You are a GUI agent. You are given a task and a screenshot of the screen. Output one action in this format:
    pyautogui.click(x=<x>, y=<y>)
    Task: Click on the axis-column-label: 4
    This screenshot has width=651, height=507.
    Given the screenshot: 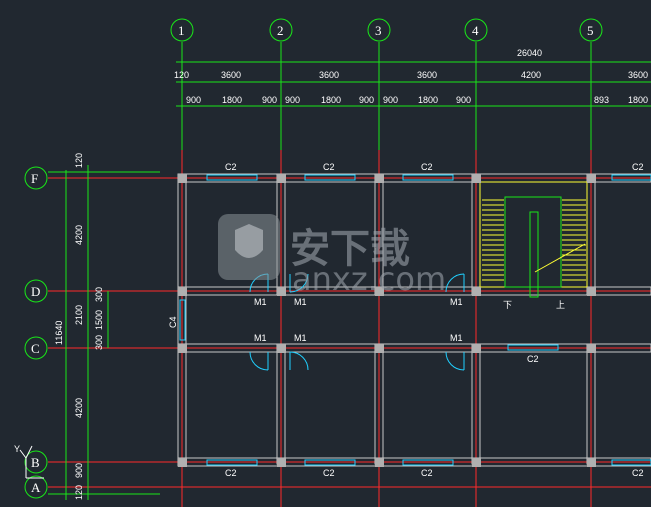 What is the action you would take?
    pyautogui.click(x=475, y=30)
    